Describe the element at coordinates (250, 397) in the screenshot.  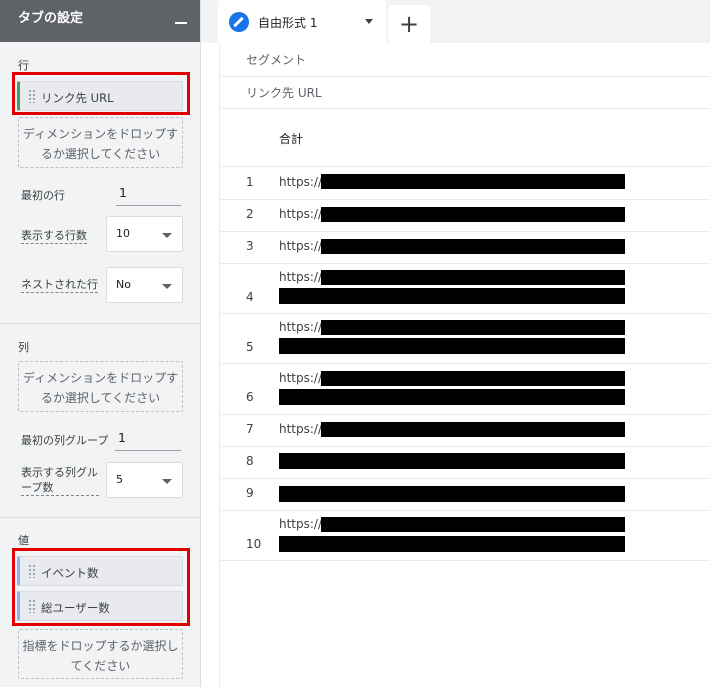
I see `row-index: 6` at that location.